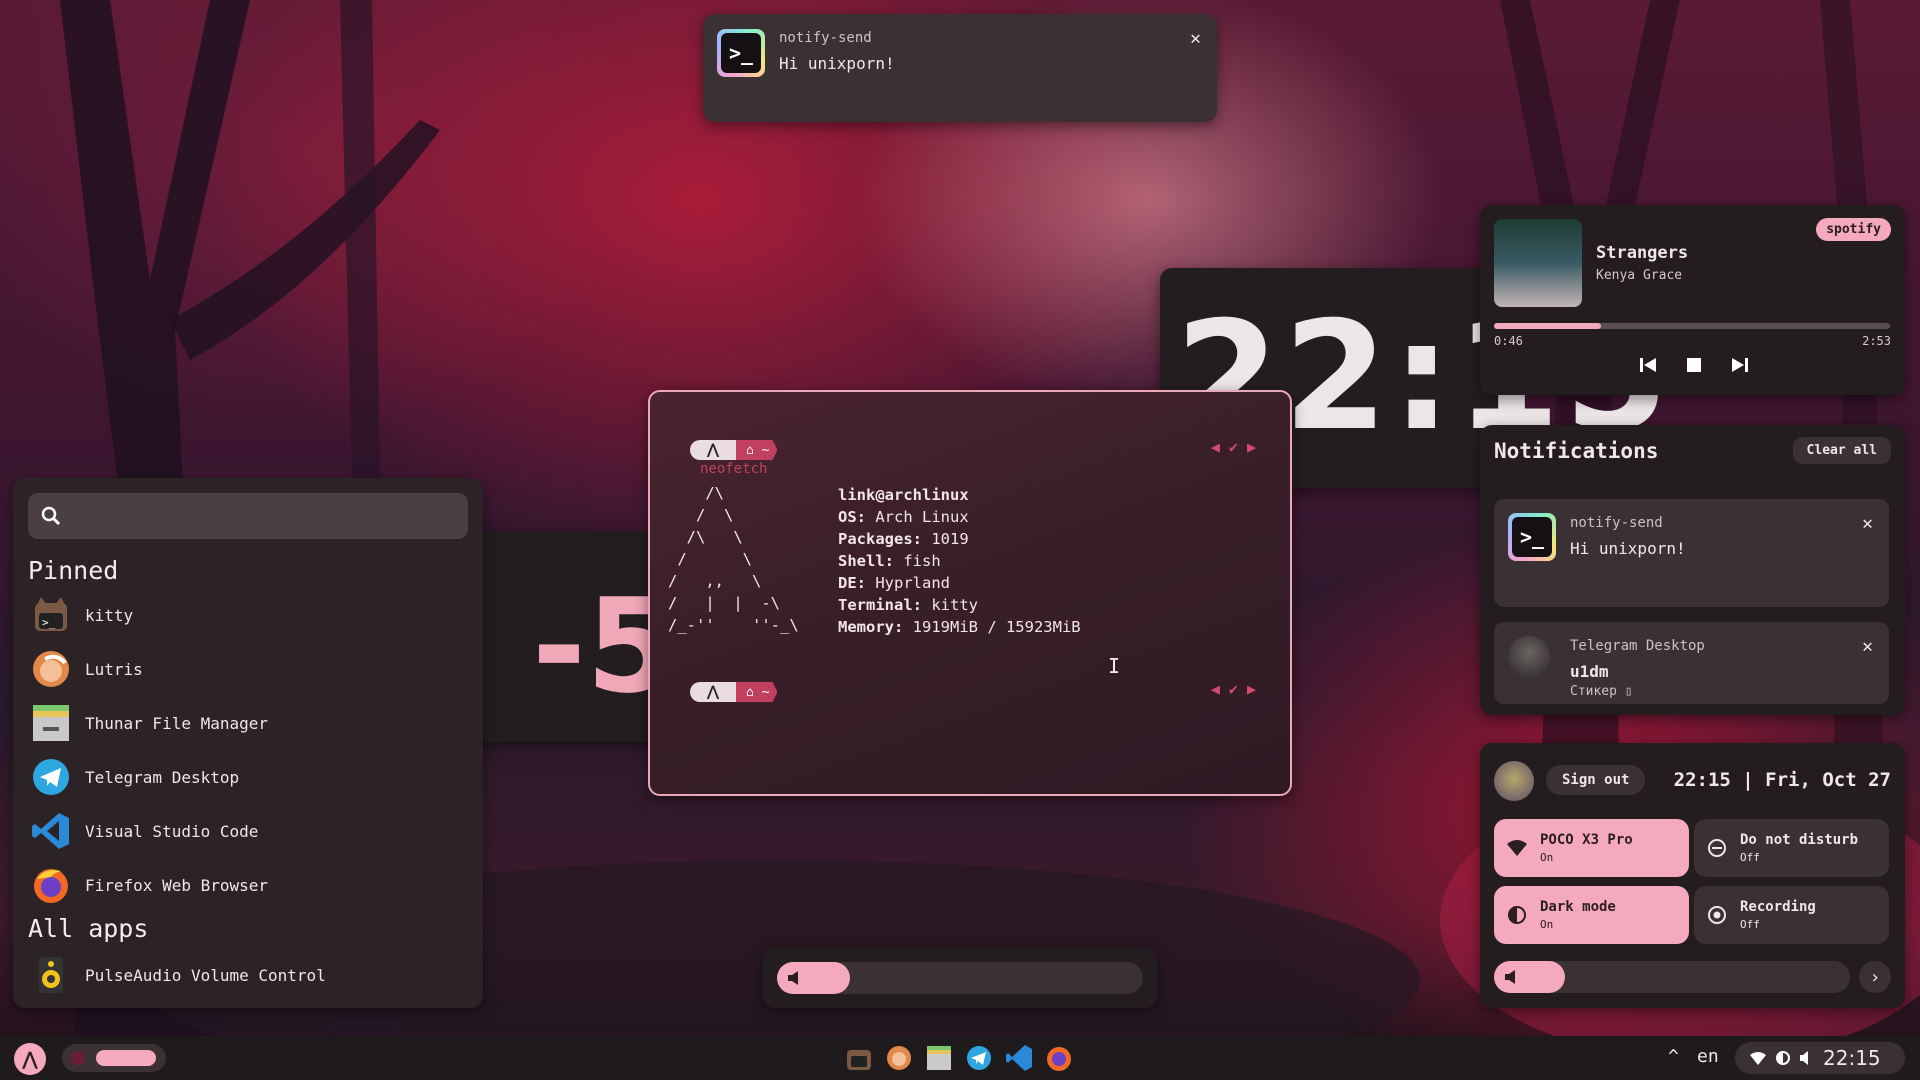 Image resolution: width=1920 pixels, height=1080 pixels. I want to click on recording-toggle: Recording Off, so click(1791, 915).